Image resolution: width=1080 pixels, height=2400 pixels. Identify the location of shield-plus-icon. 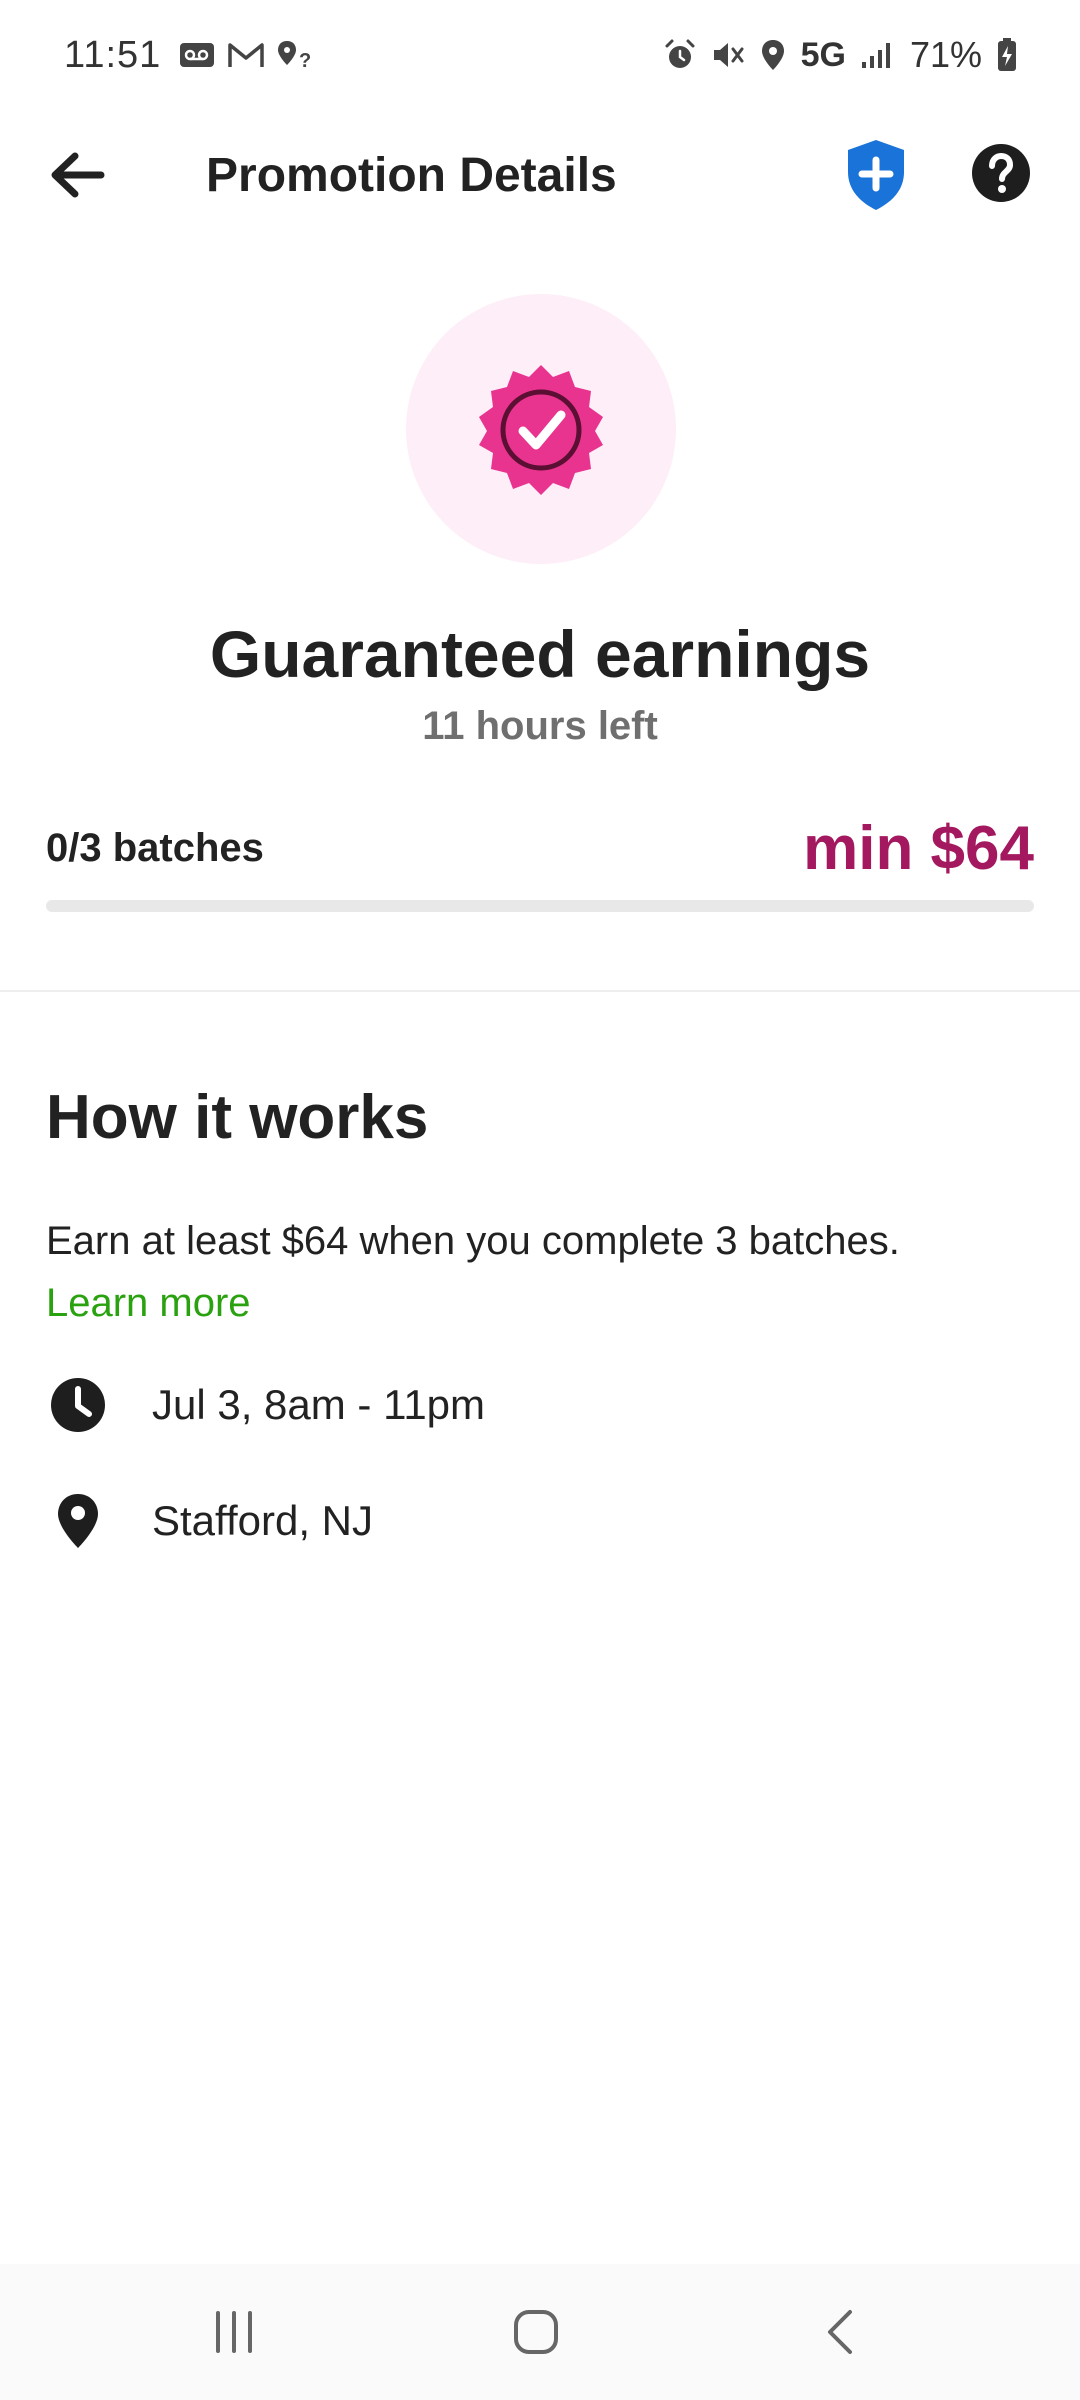
(876, 175).